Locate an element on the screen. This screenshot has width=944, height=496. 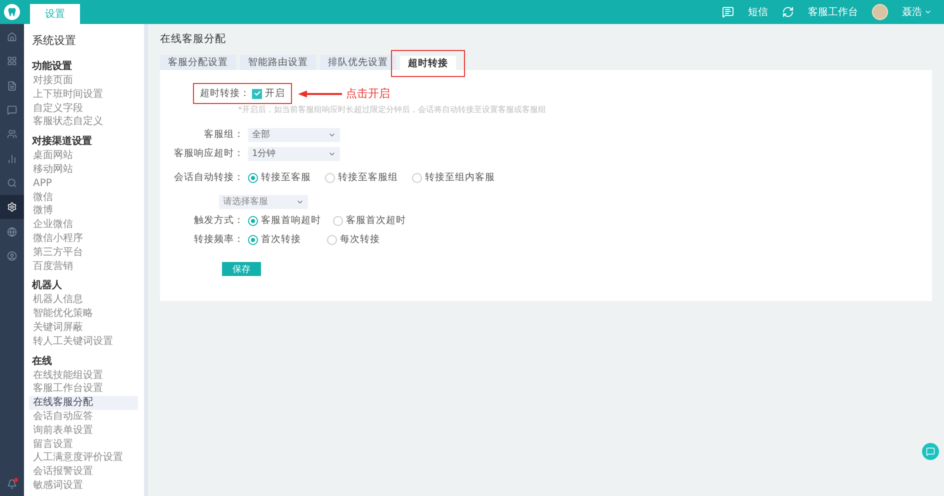
sidebar-item: 在线技能组设置 is located at coordinates (83, 375).